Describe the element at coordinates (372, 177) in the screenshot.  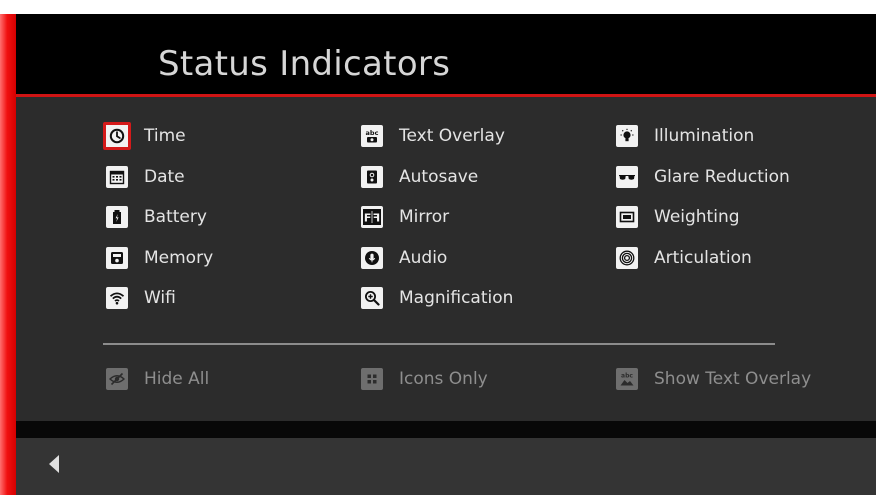
I see `autosave-icon` at that location.